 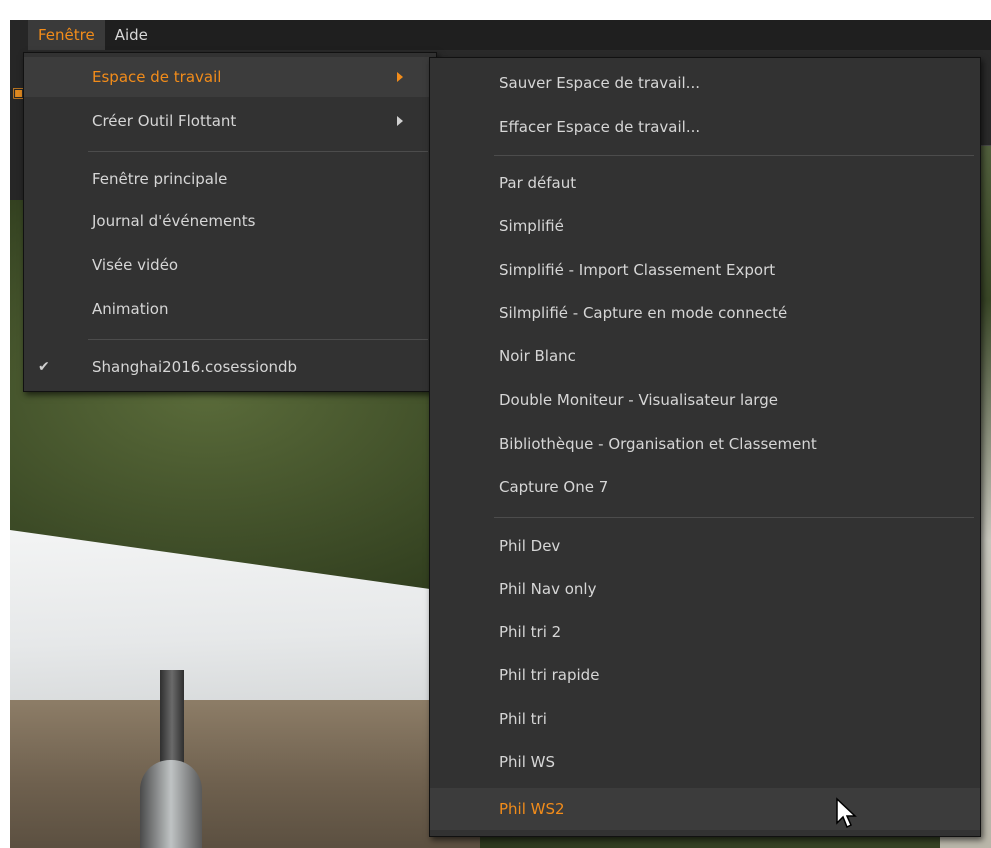 I want to click on menu-item-label: Animation, so click(x=130, y=309).